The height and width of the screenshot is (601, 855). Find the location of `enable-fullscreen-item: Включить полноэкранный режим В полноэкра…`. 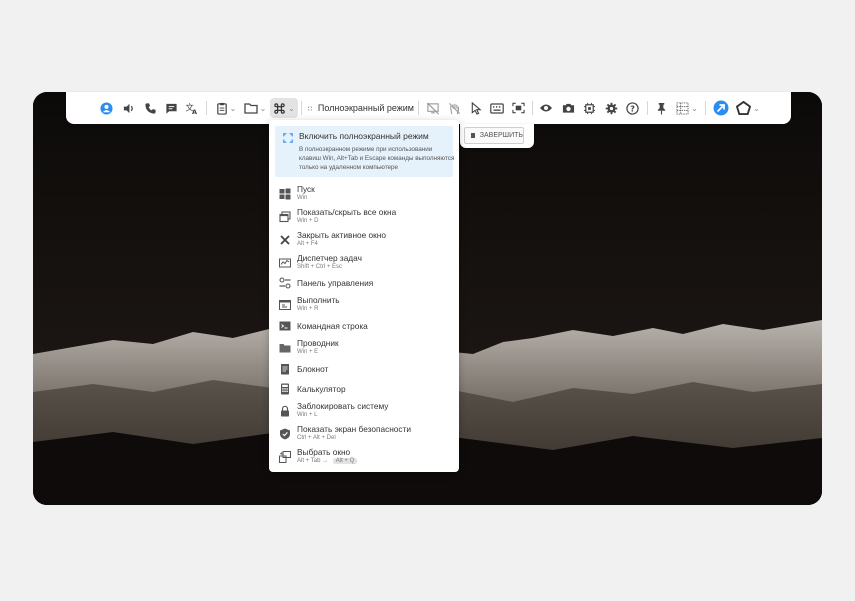

enable-fullscreen-item: Включить полноэкранный режим В полноэкра… is located at coordinates (365, 151).